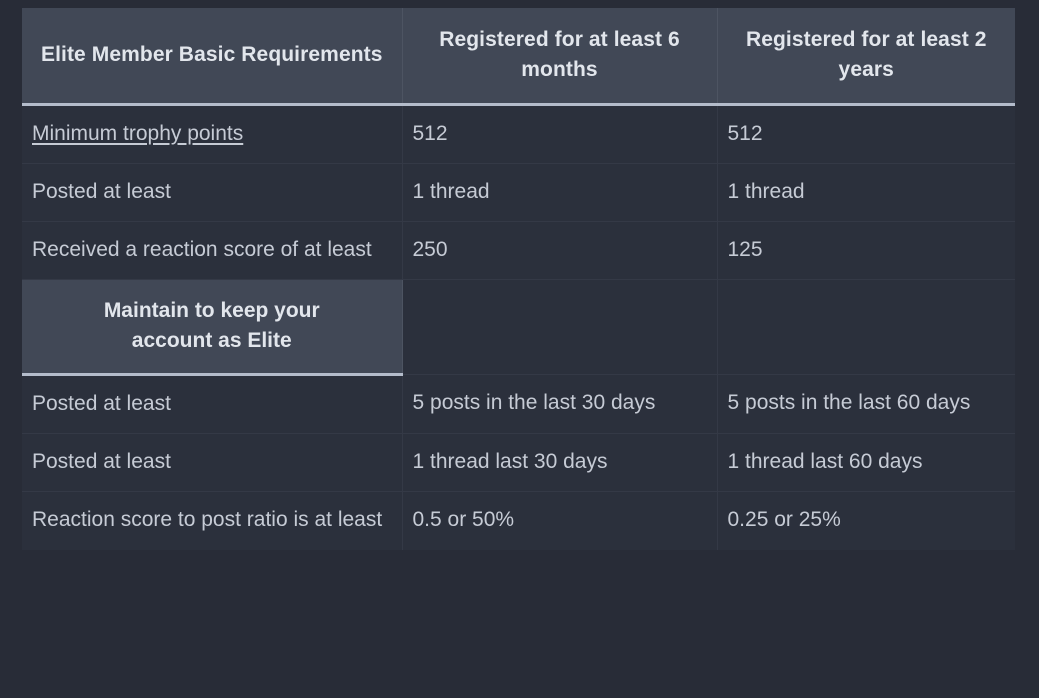 The width and height of the screenshot is (1039, 698). I want to click on row-value-two-years: 125, so click(866, 251).